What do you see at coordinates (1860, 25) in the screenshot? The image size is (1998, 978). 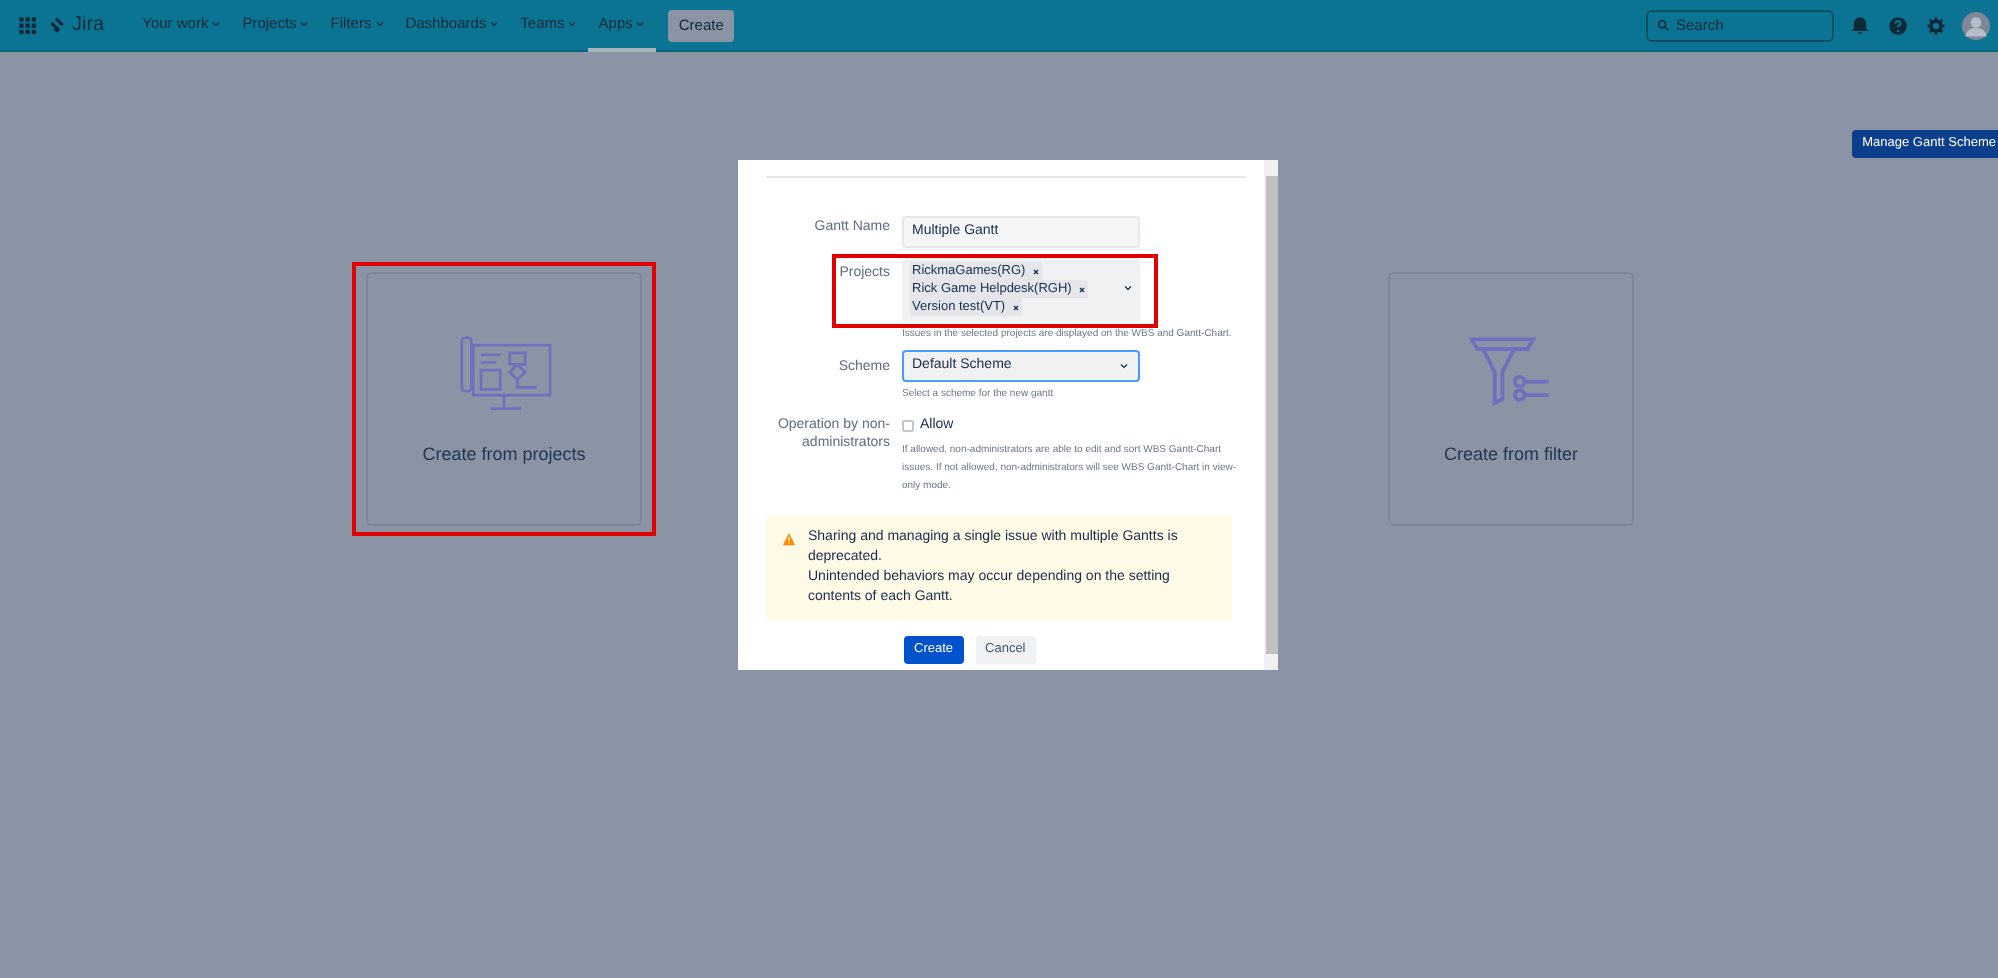 I see `notifications-icon` at bounding box center [1860, 25].